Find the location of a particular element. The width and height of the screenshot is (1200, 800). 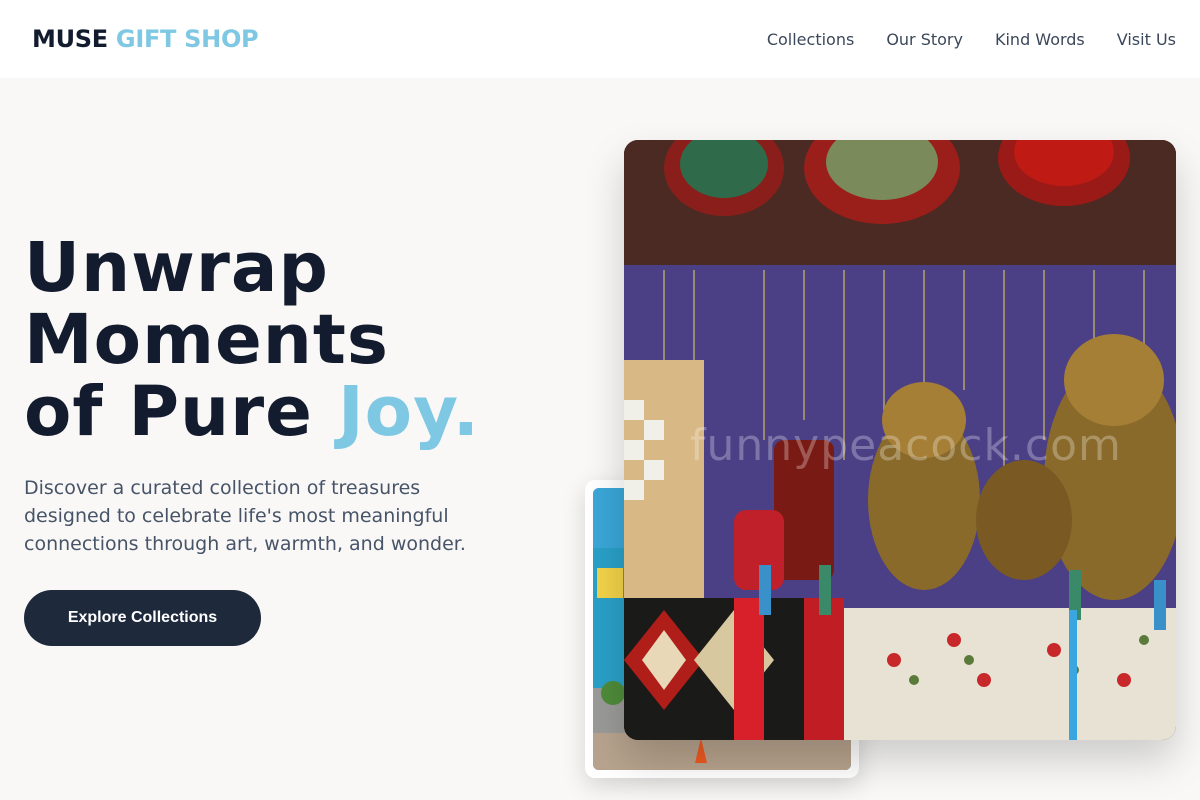

headline-line-1: Unwrap is located at coordinates (176, 268).